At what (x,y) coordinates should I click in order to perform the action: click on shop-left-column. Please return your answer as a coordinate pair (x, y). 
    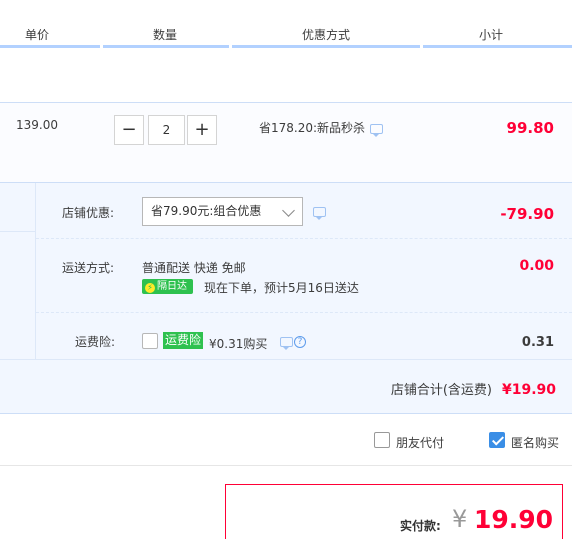
    Looking at the image, I should click on (18, 271).